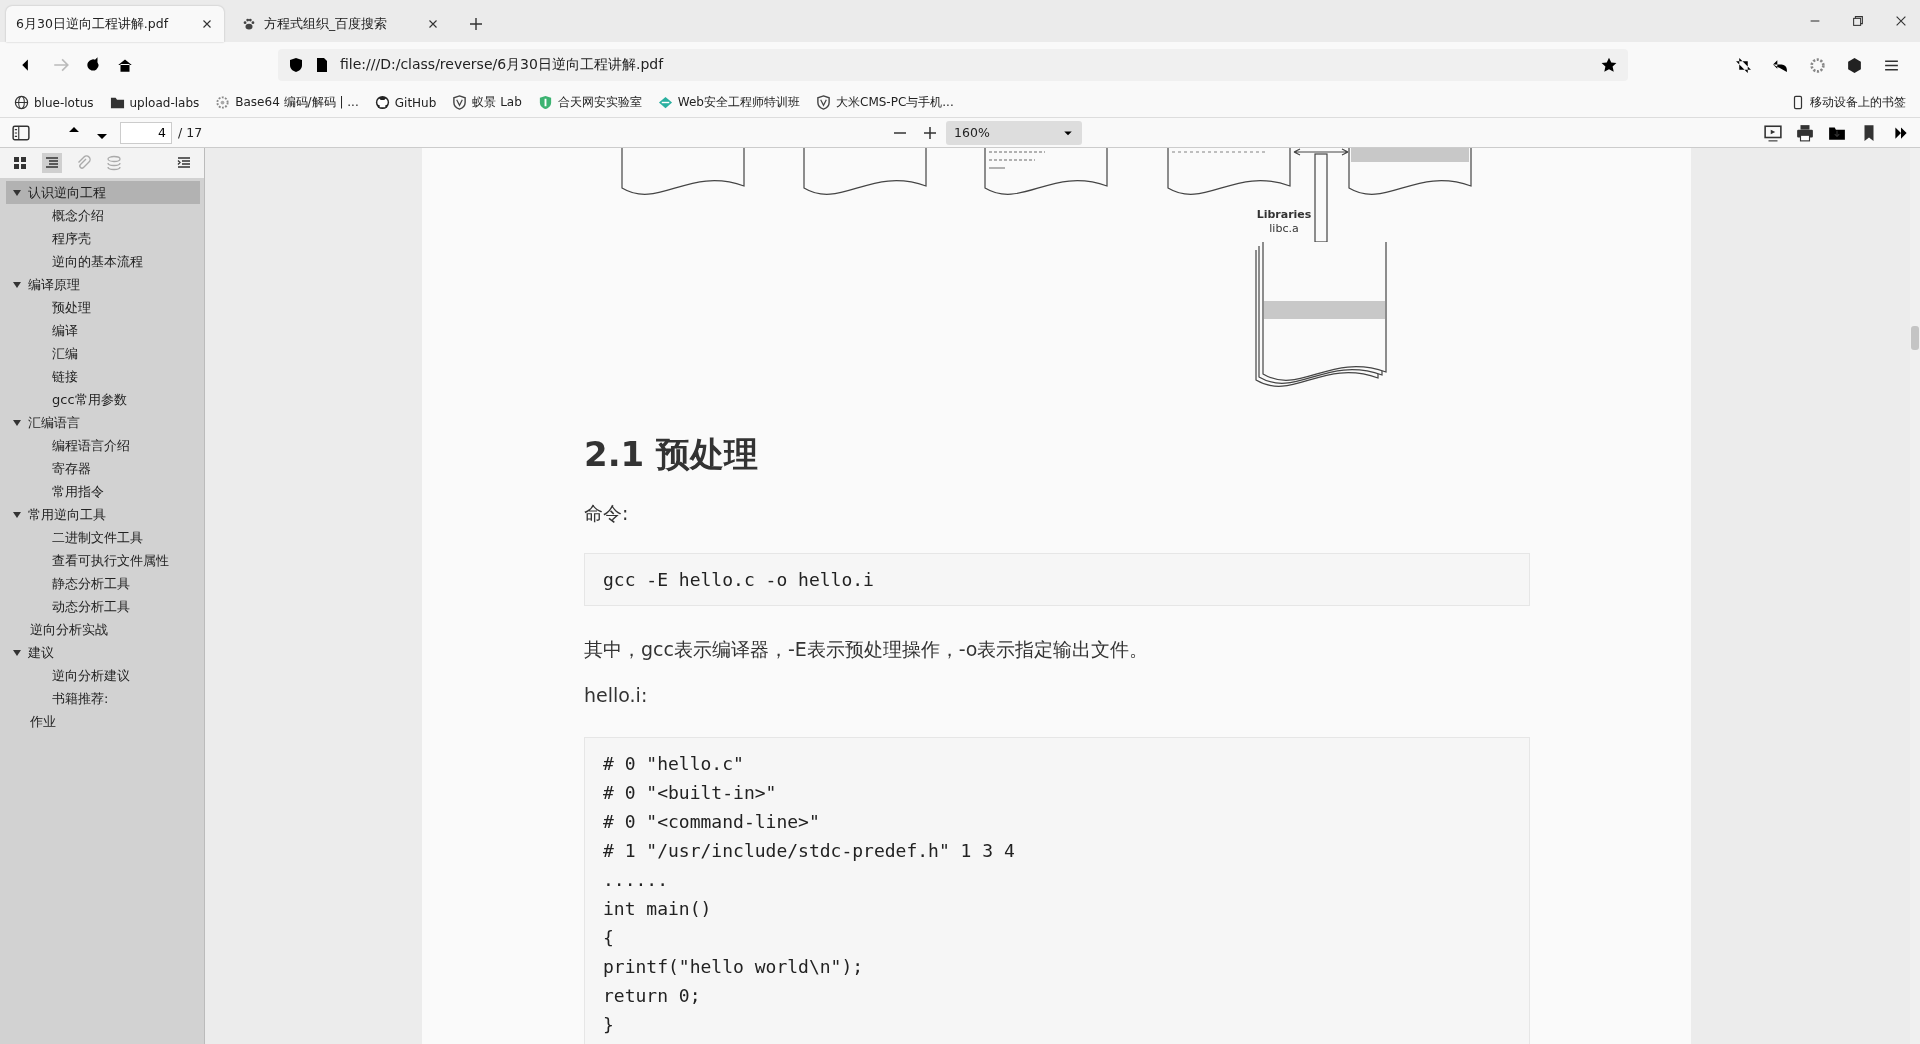  Describe the element at coordinates (1284, 228) in the screenshot. I see `diagram-label: libc.a` at that location.